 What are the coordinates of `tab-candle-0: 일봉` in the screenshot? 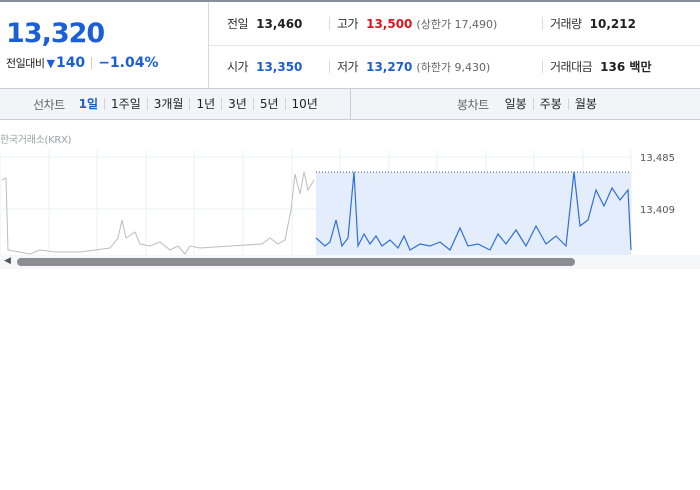 It's located at (516, 104).